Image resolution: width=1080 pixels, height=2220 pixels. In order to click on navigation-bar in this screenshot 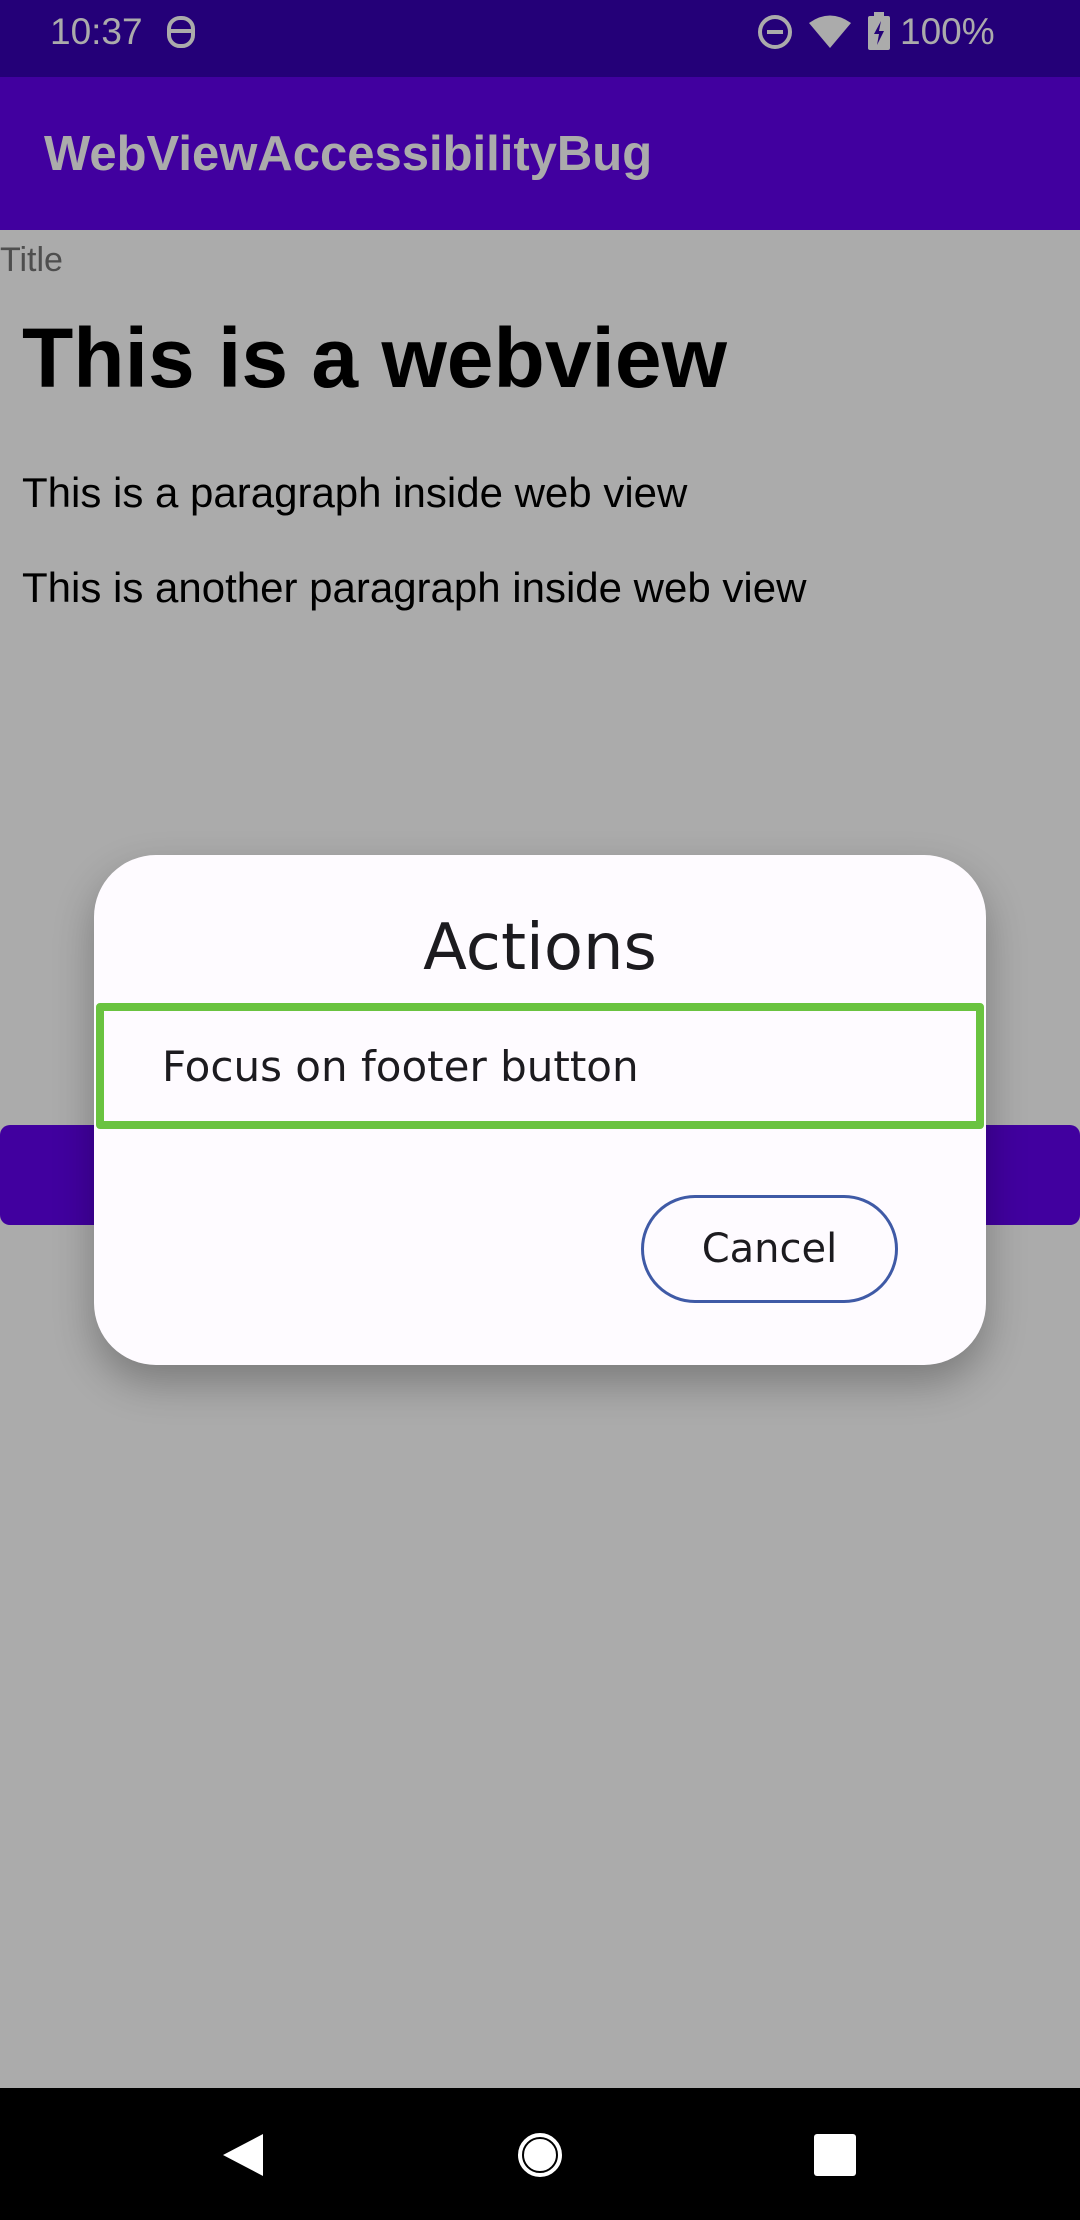, I will do `click(540, 2154)`.